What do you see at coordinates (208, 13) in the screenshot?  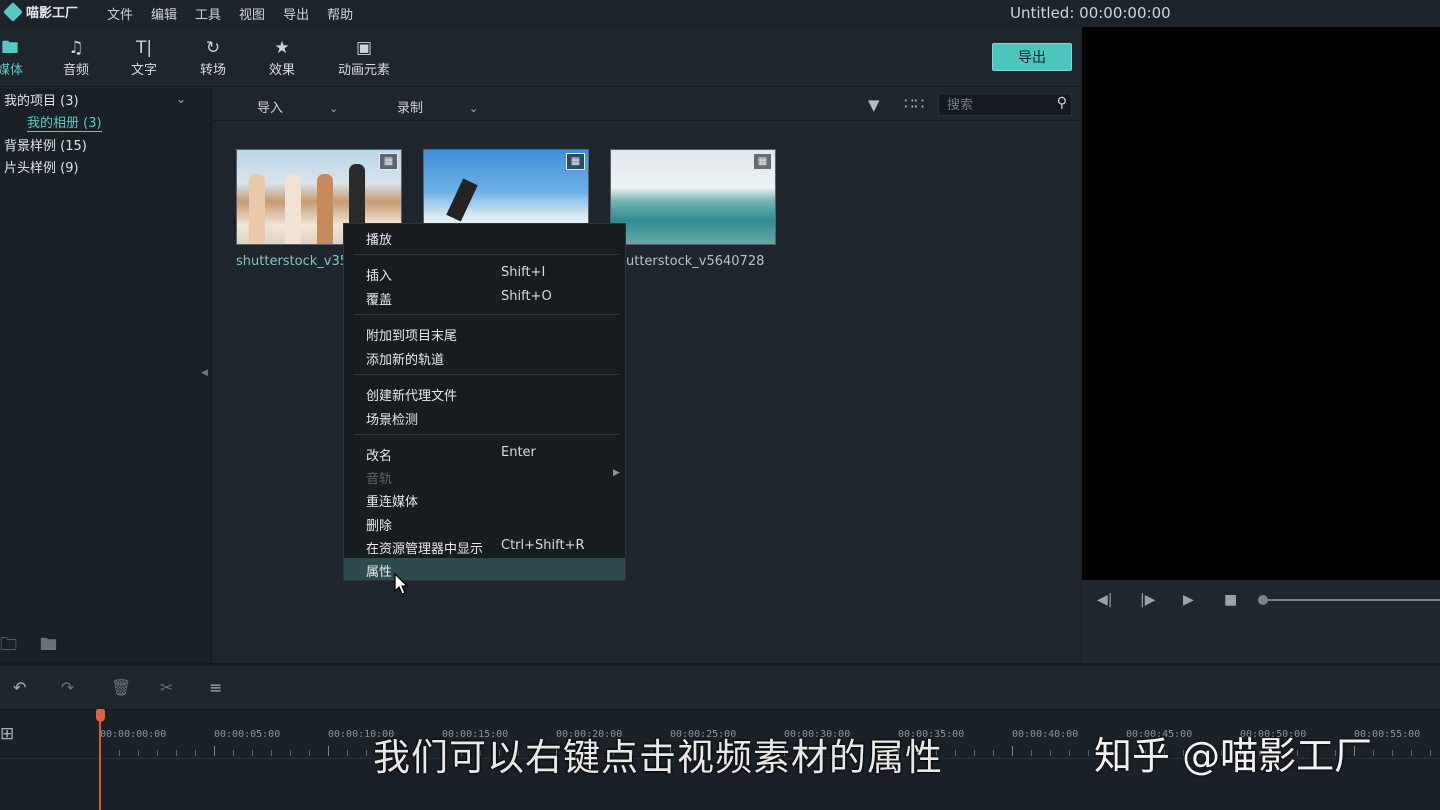 I see `menu-tools: 工具` at bounding box center [208, 13].